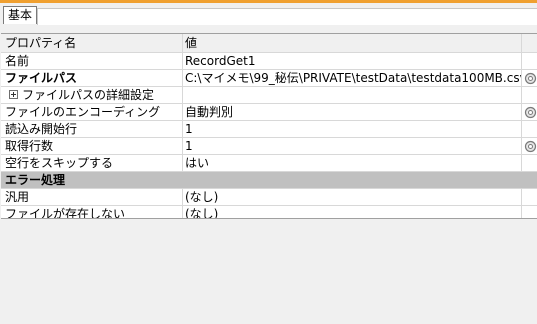  I want to click on property-value: はい, so click(352, 163).